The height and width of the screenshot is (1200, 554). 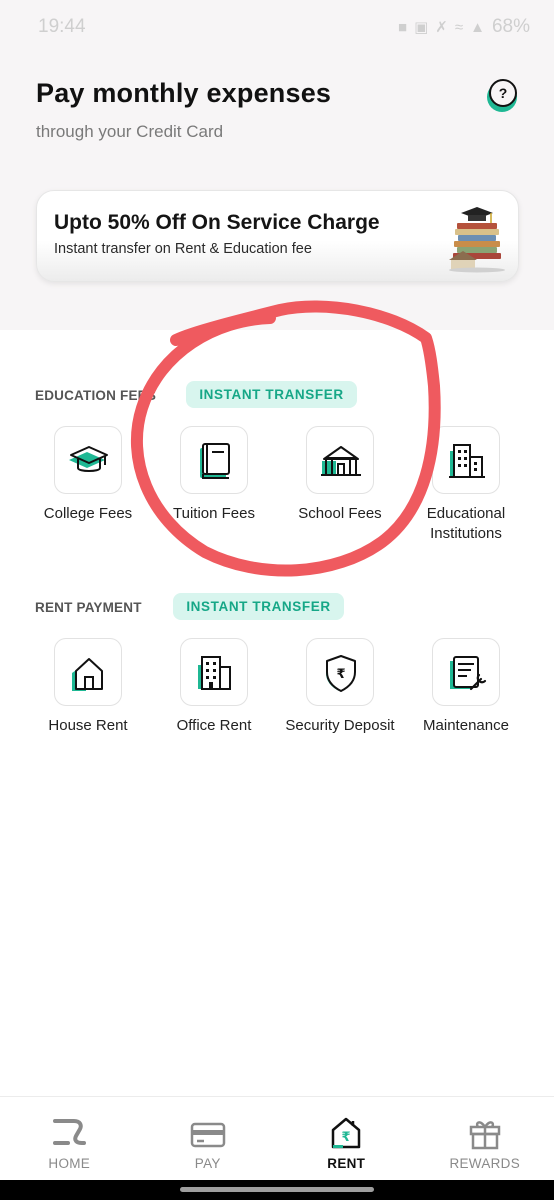 What do you see at coordinates (184, 93) in the screenshot?
I see `page-title: Pay monthly expenses` at bounding box center [184, 93].